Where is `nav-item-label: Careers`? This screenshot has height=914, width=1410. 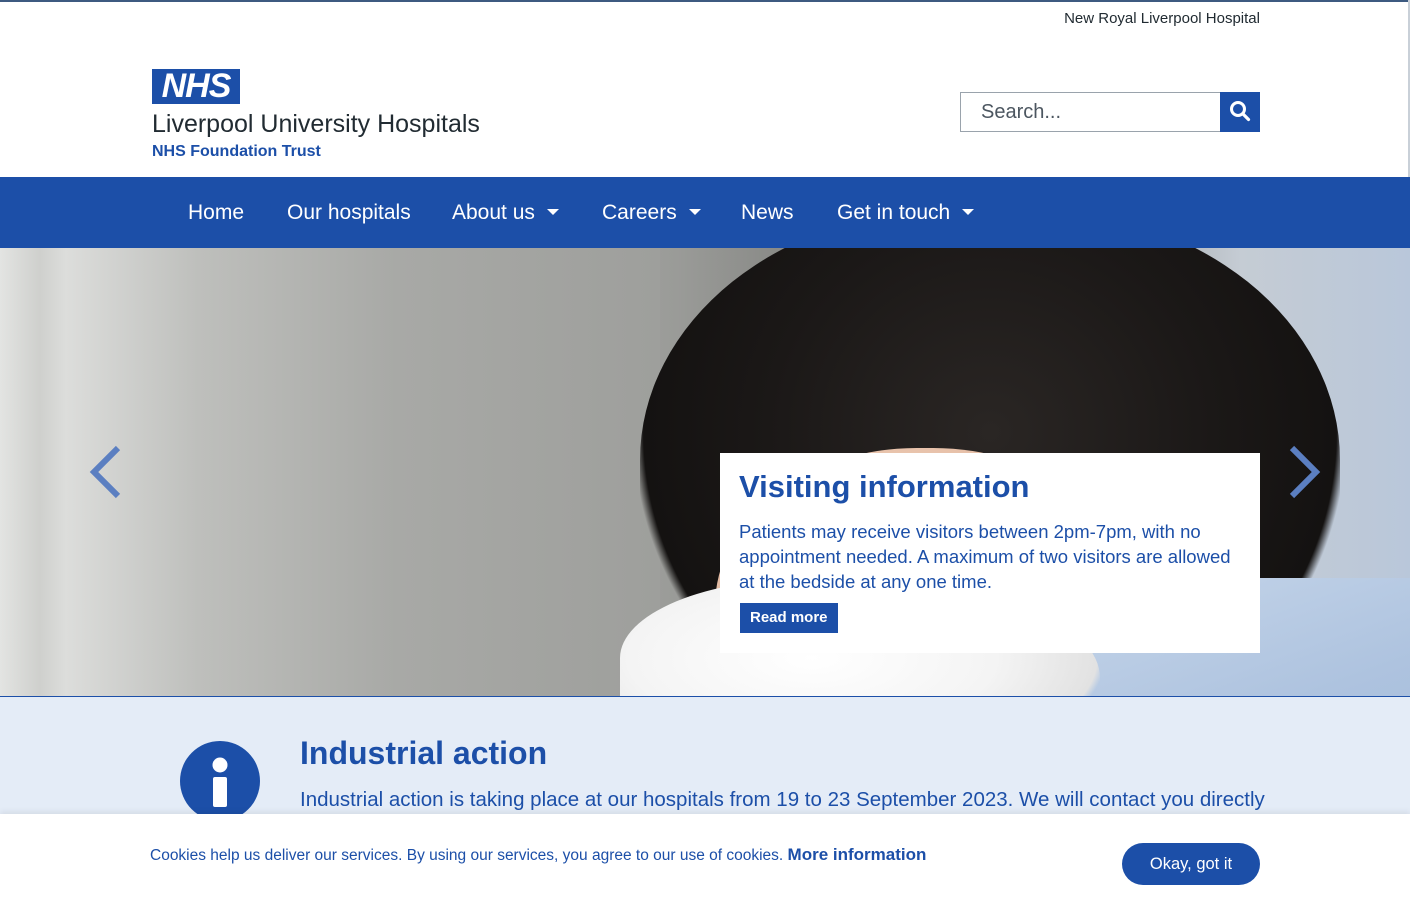
nav-item-label: Careers is located at coordinates (639, 212).